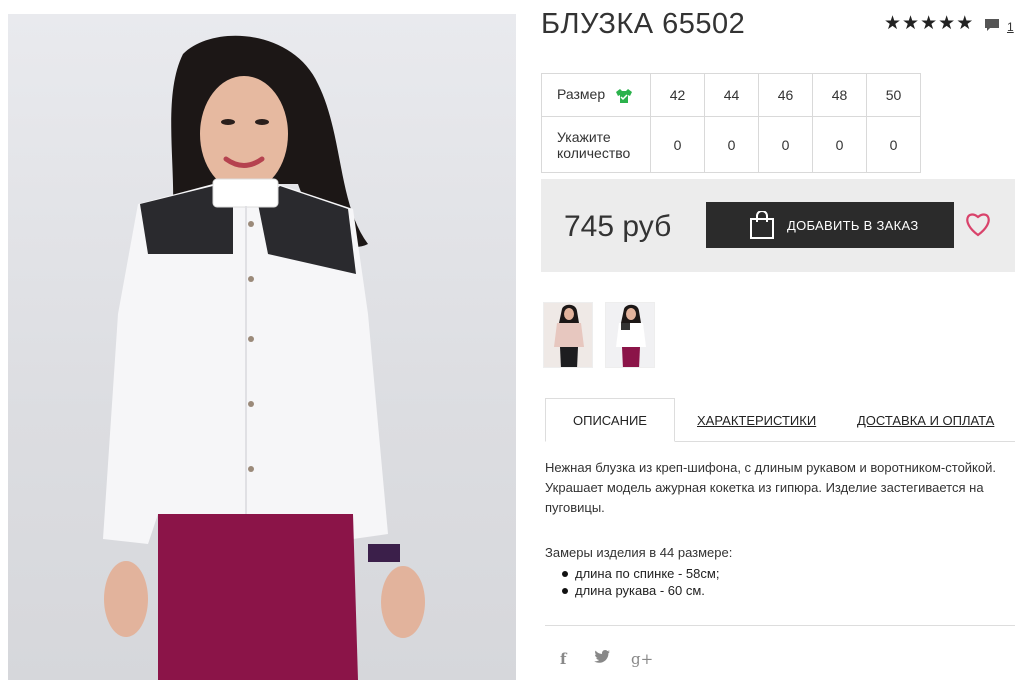 Image resolution: width=1015 pixels, height=680 pixels. What do you see at coordinates (563, 659) in the screenshot?
I see `facebook-icon: f` at bounding box center [563, 659].